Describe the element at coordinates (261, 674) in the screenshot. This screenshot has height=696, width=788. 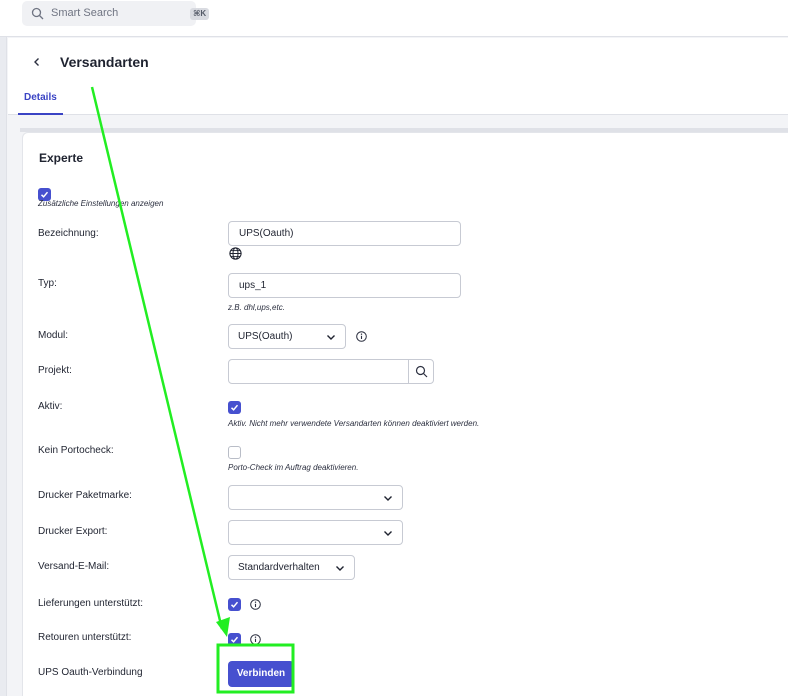
I see `verbinden-button: Verbinden` at that location.